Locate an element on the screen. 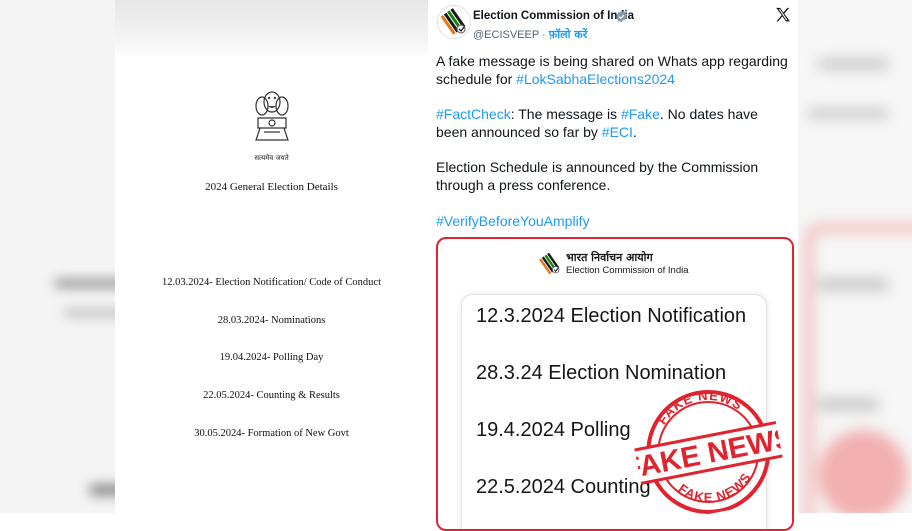 This screenshot has width=912, height=531. emblem-motto: सत्यमेव जयते is located at coordinates (271, 158).